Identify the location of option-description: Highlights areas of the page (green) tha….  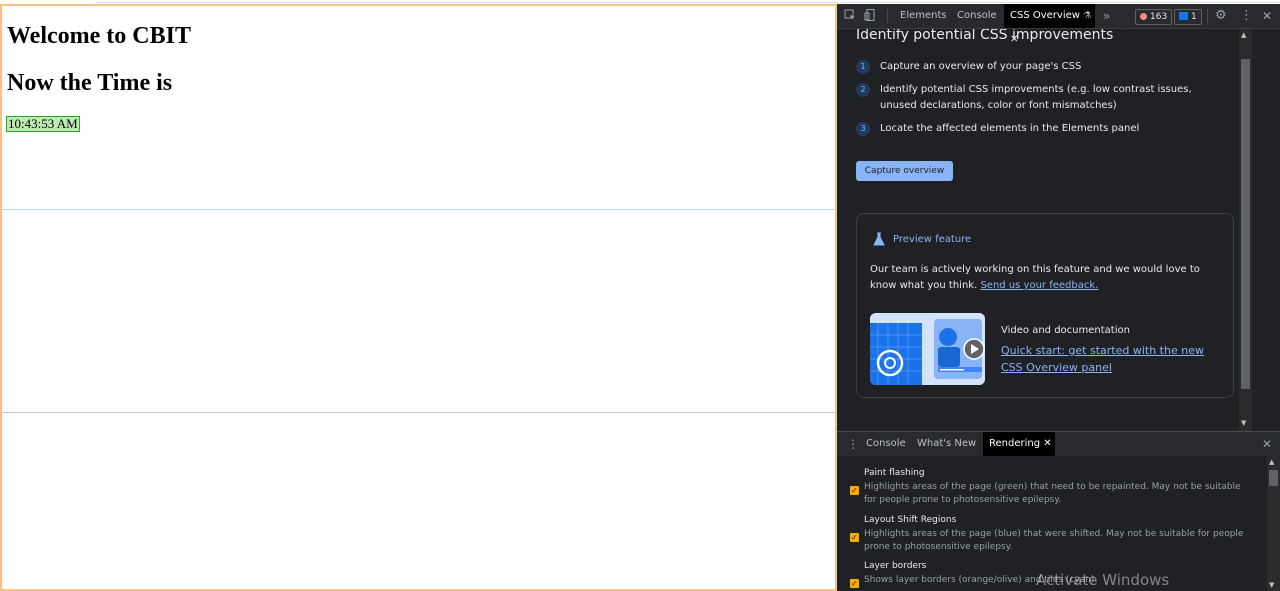
(1052, 493).